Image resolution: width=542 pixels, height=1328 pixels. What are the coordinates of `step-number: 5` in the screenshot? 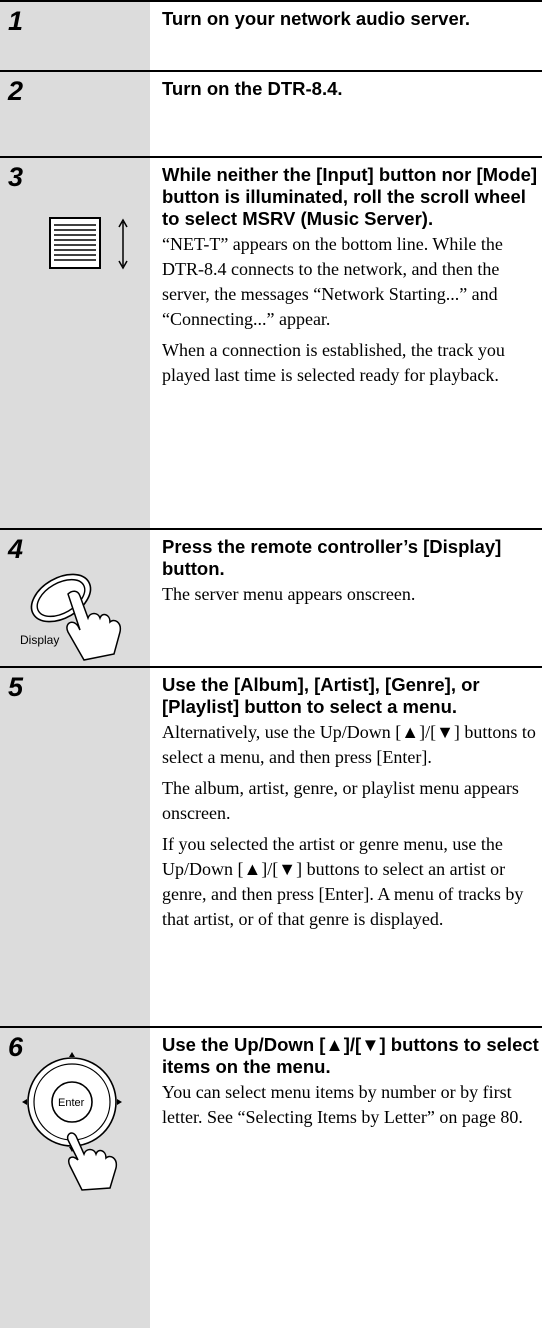 It's located at (16, 687).